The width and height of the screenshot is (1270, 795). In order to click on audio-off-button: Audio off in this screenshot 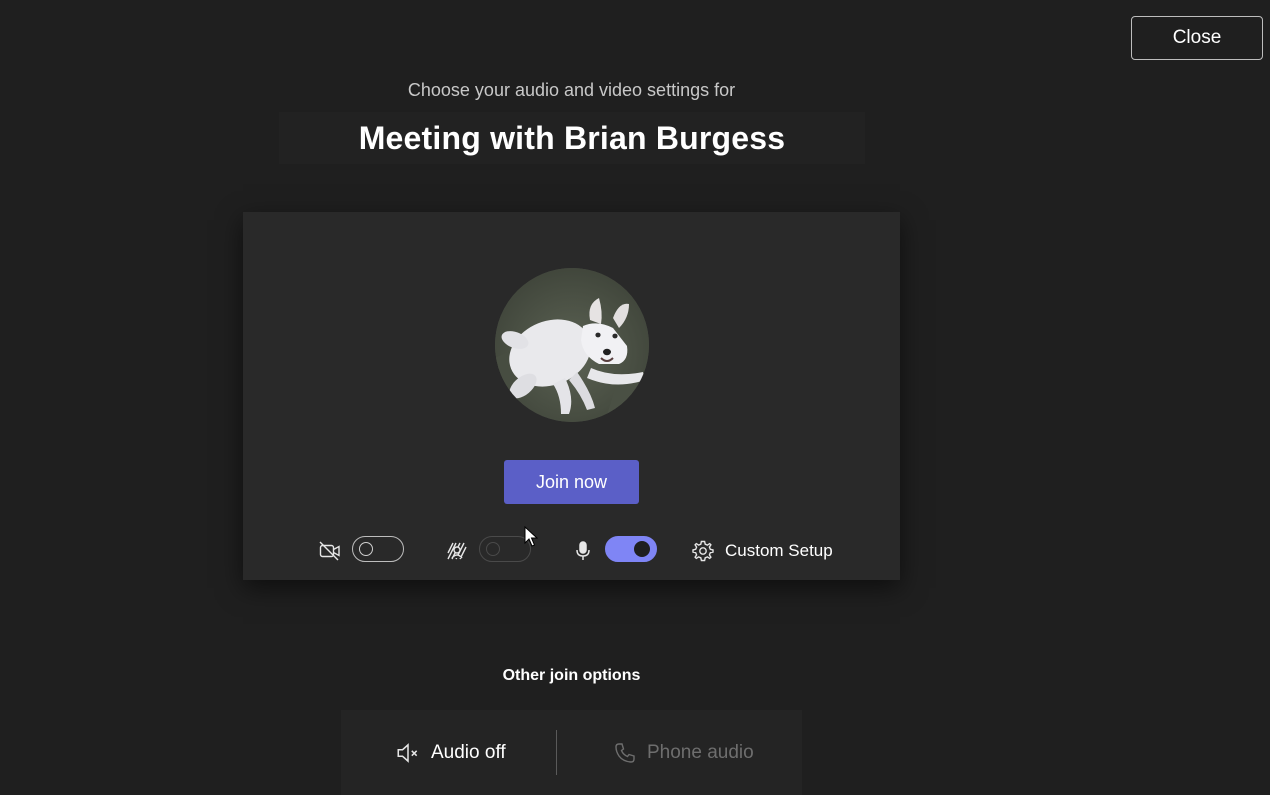, I will do `click(450, 753)`.